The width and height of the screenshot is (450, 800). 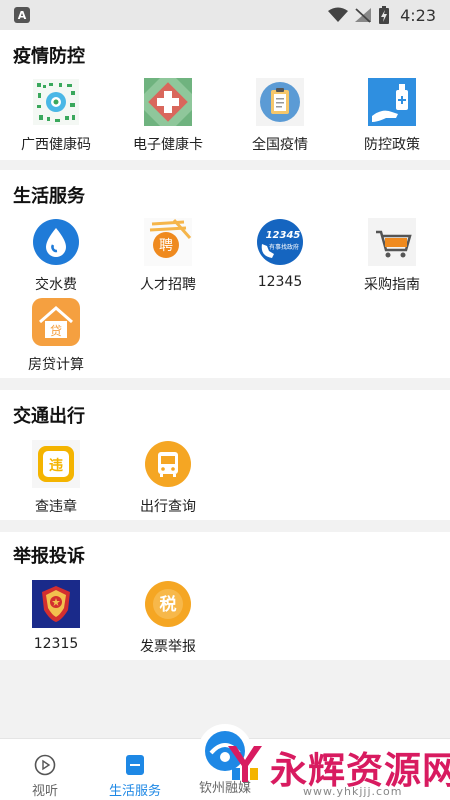 I want to click on grid-item-12315: 12315, so click(x=56, y=616).